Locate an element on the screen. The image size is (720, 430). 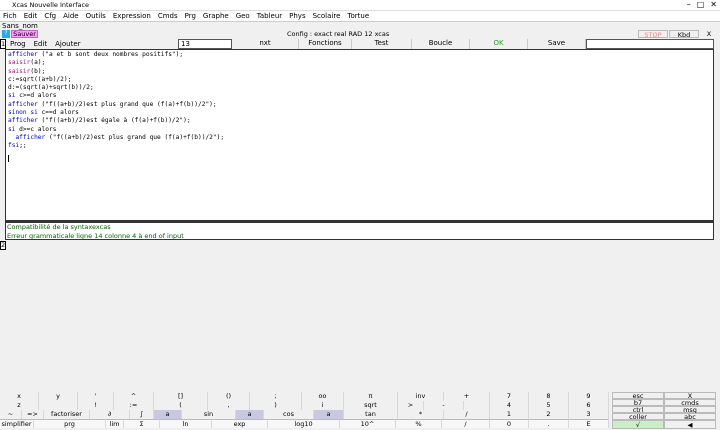
key-slash: / is located at coordinates (466, 423).